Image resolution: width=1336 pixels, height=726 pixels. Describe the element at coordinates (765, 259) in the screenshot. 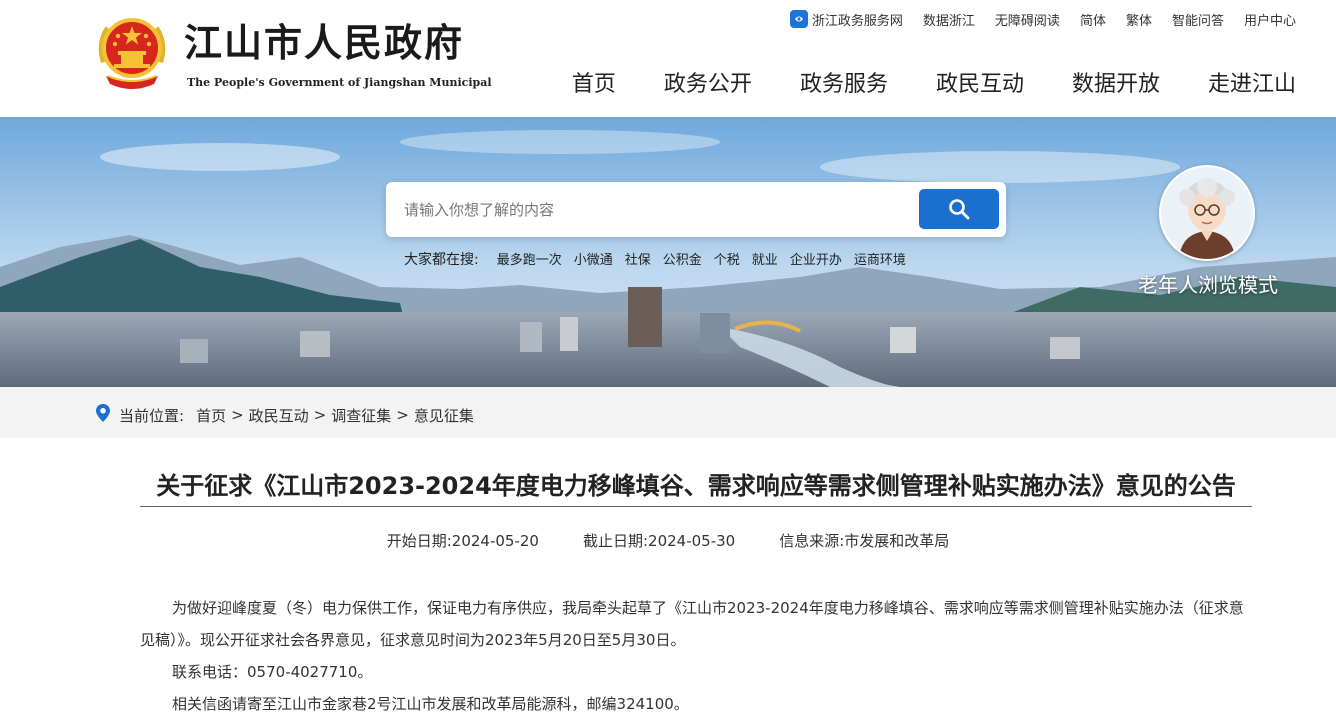

I see `hot-search-item: 就业` at that location.